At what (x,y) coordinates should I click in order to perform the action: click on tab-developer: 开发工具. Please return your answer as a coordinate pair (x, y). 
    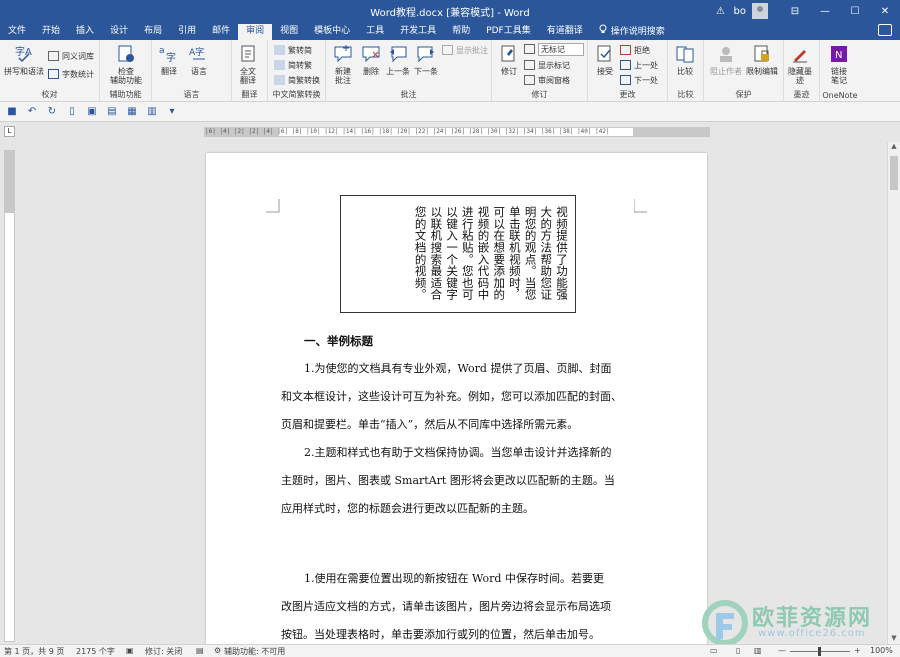
    Looking at the image, I should click on (418, 32).